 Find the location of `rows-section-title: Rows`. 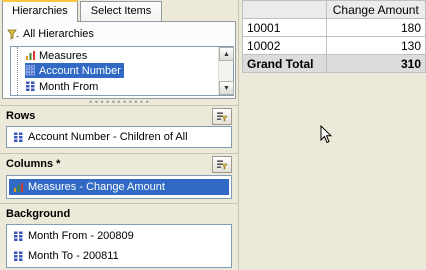

rows-section-title: Rows is located at coordinates (119, 115).